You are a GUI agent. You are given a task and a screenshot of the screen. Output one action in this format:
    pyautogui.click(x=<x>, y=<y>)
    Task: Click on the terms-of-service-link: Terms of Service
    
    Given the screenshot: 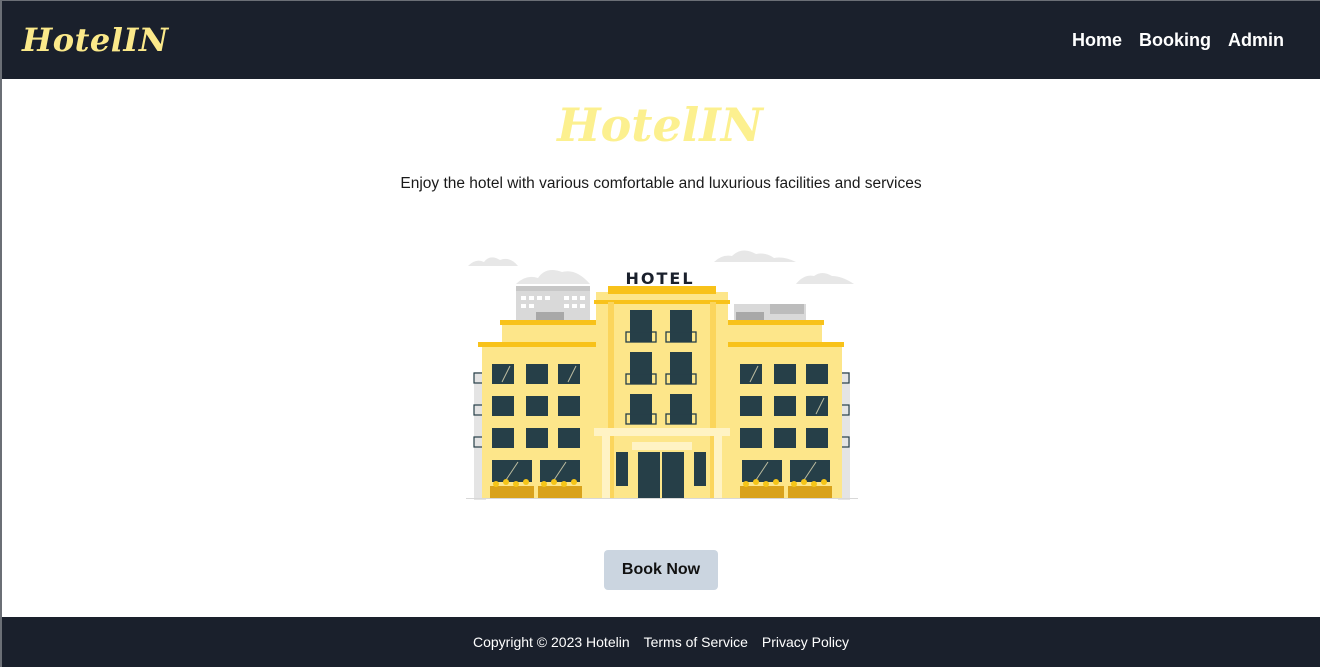 What is the action you would take?
    pyautogui.click(x=696, y=642)
    